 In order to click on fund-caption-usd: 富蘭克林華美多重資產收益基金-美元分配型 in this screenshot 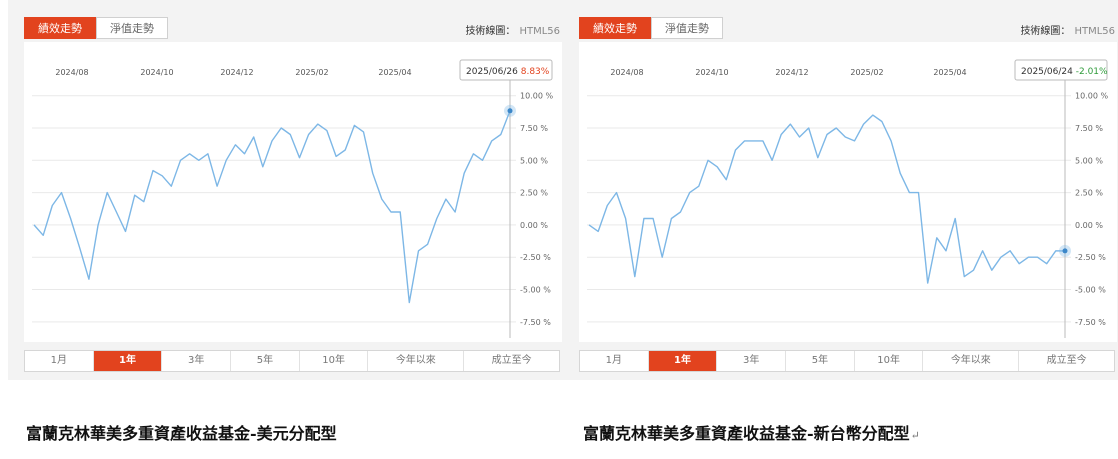, I will do `click(181, 432)`.